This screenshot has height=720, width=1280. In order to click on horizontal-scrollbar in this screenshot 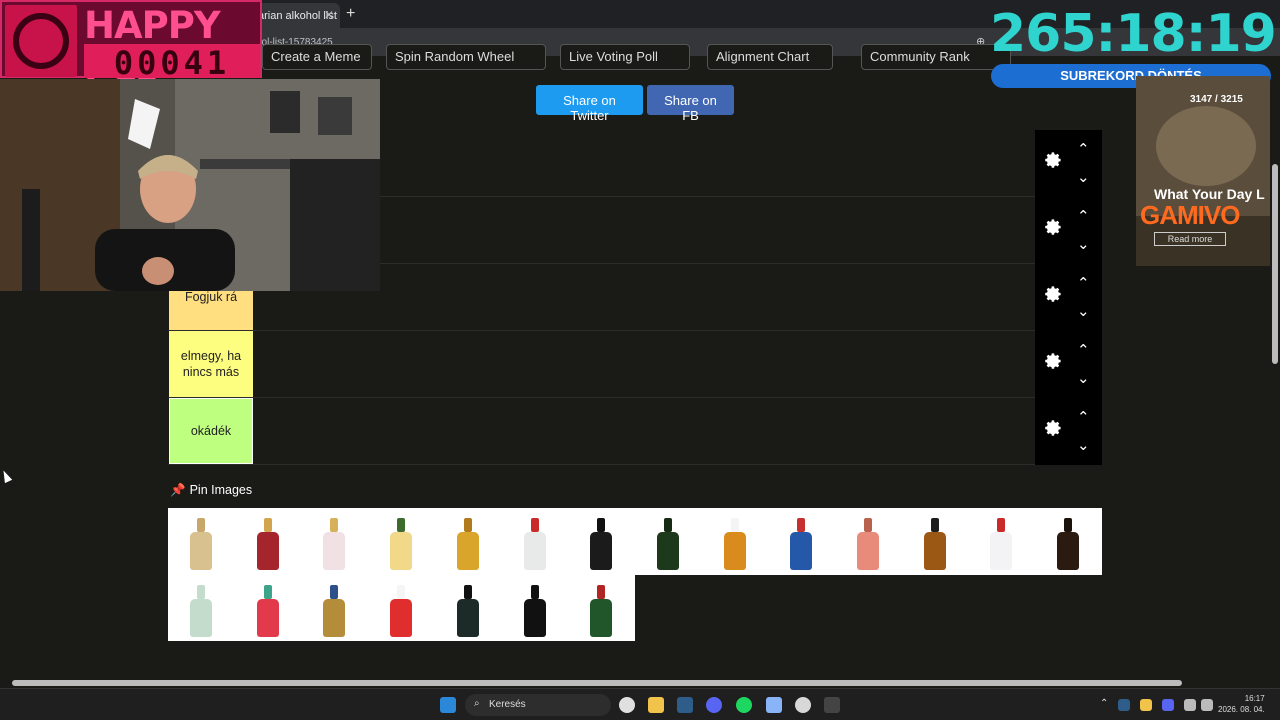, I will do `click(640, 683)`.